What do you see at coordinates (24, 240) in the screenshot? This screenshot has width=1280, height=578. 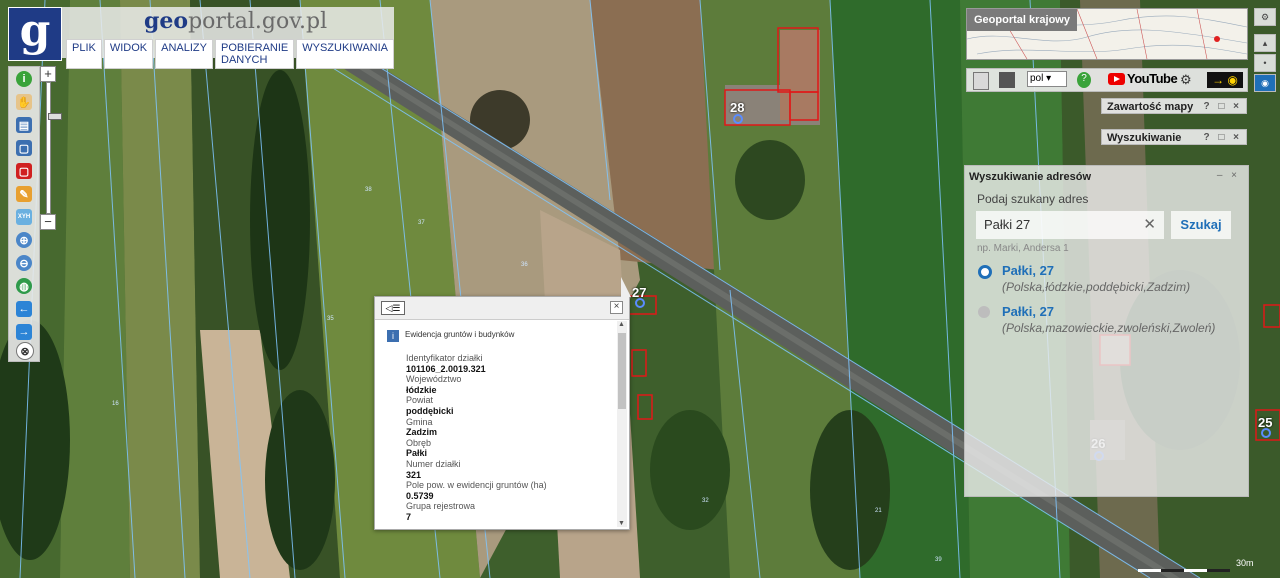 I see `zoom-in-icon: ⊕` at bounding box center [24, 240].